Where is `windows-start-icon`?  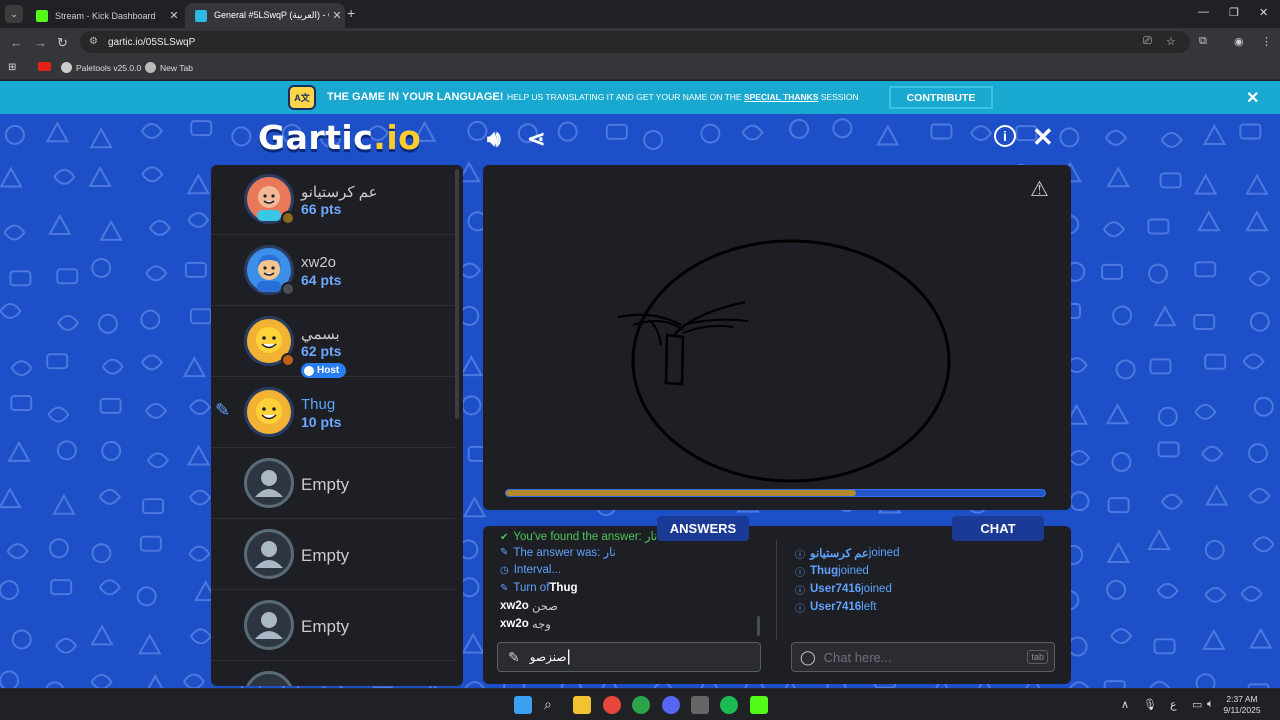
windows-start-icon is located at coordinates (523, 705).